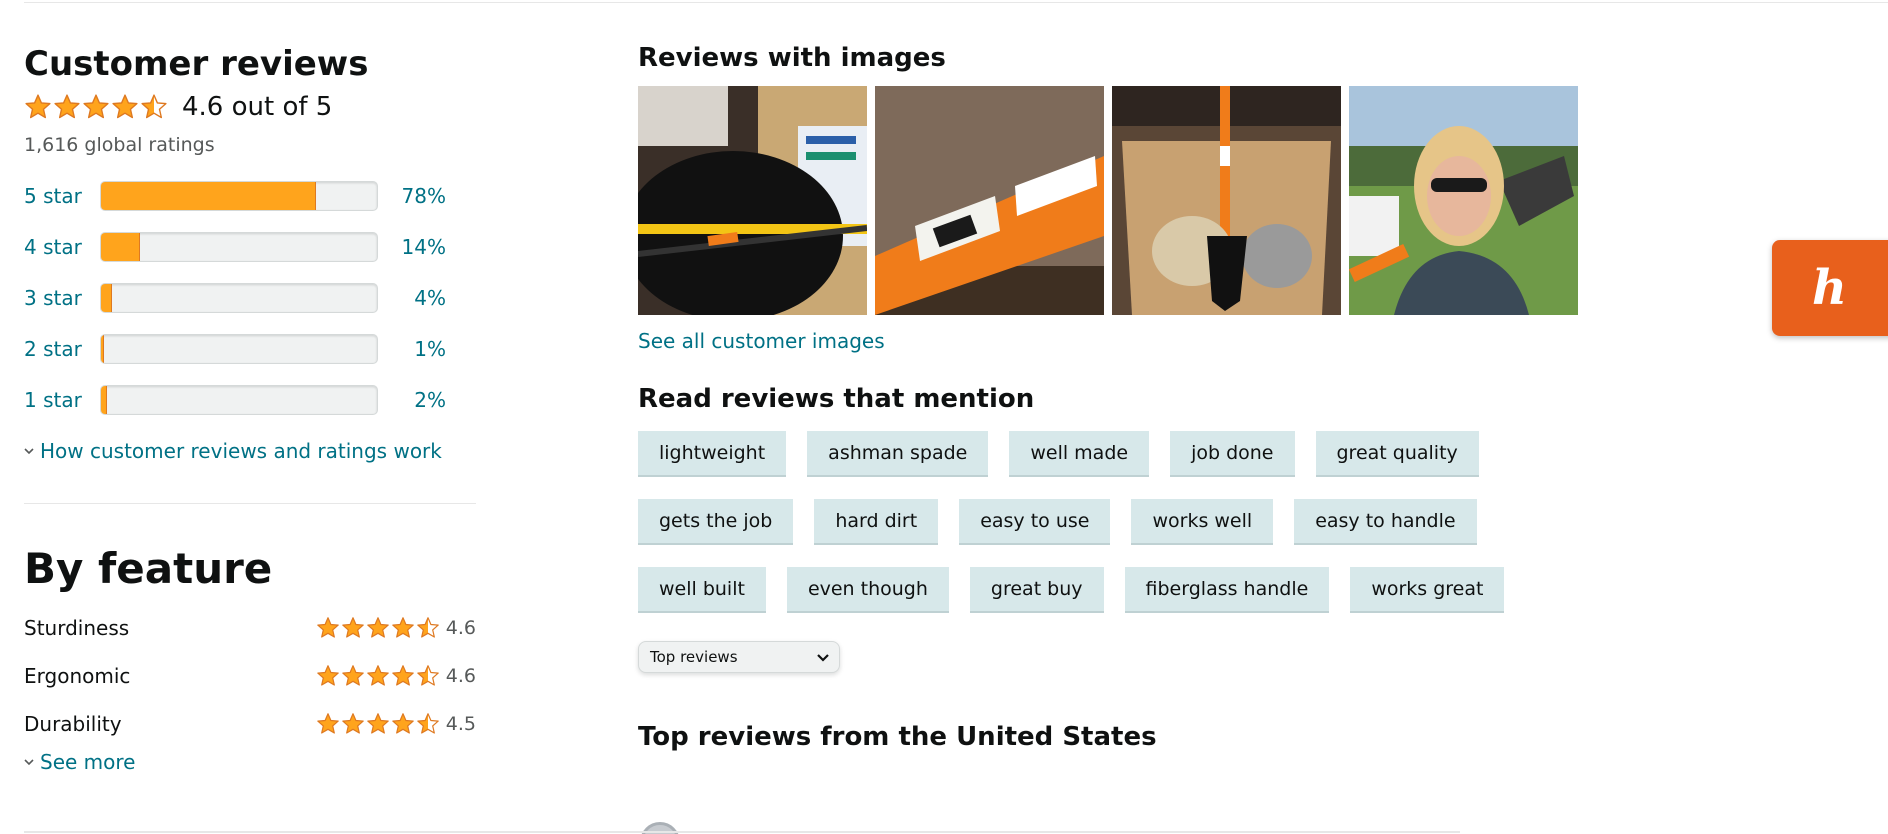 The height and width of the screenshot is (834, 1888). Describe the element at coordinates (241, 451) in the screenshot. I see `how-reviews-work-label: How customer reviews and ratings work` at that location.